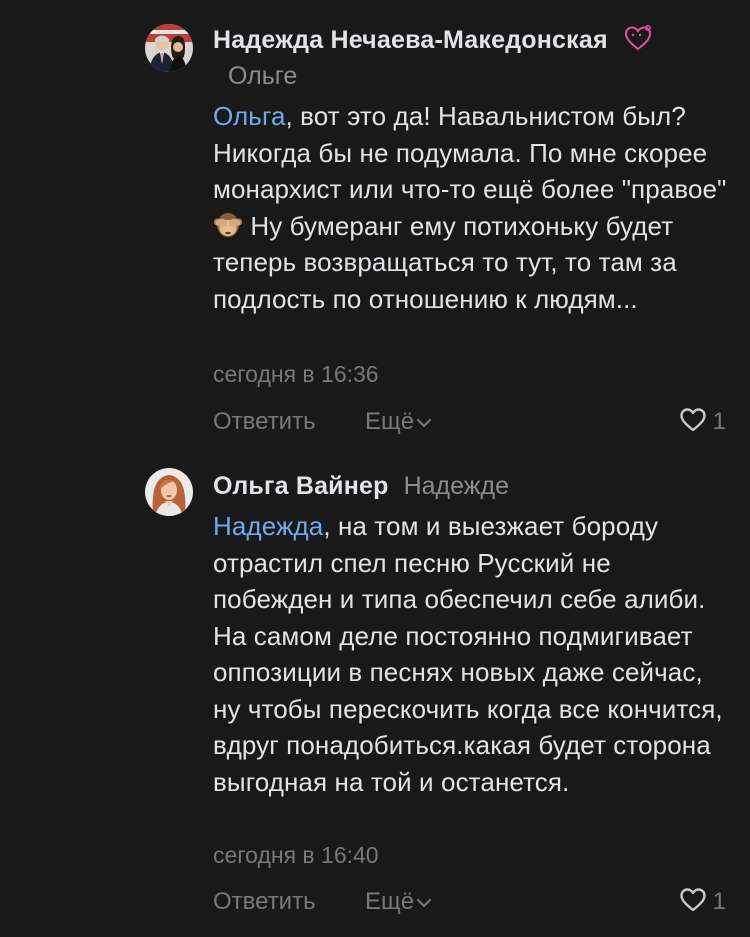  What do you see at coordinates (296, 855) in the screenshot?
I see `timestamp: сегодня в 16:40` at bounding box center [296, 855].